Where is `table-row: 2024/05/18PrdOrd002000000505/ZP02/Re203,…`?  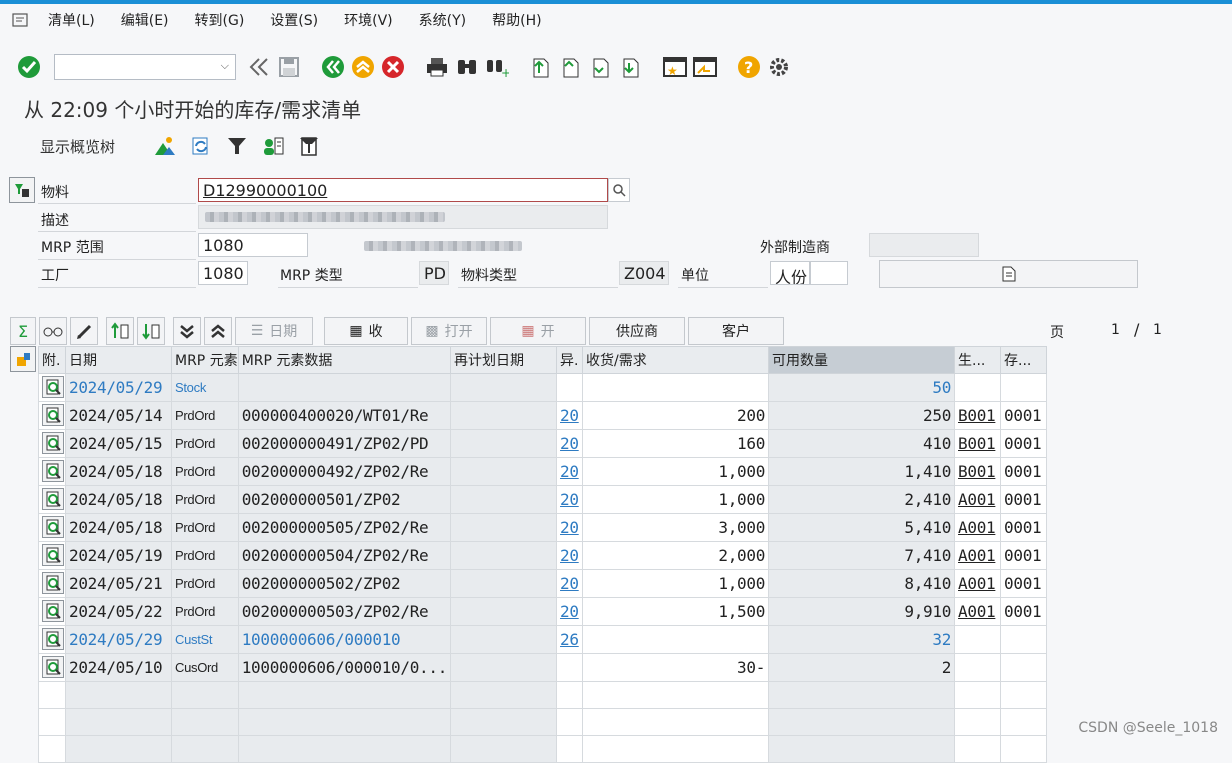 table-row: 2024/05/18PrdOrd002000000505/ZP02/Re203,… is located at coordinates (543, 528).